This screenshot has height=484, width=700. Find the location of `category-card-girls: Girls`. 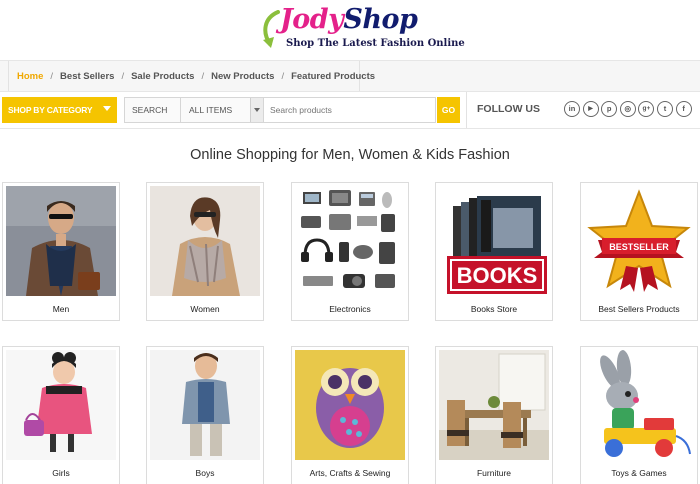

category-card-girls: Girls is located at coordinates (61, 415).